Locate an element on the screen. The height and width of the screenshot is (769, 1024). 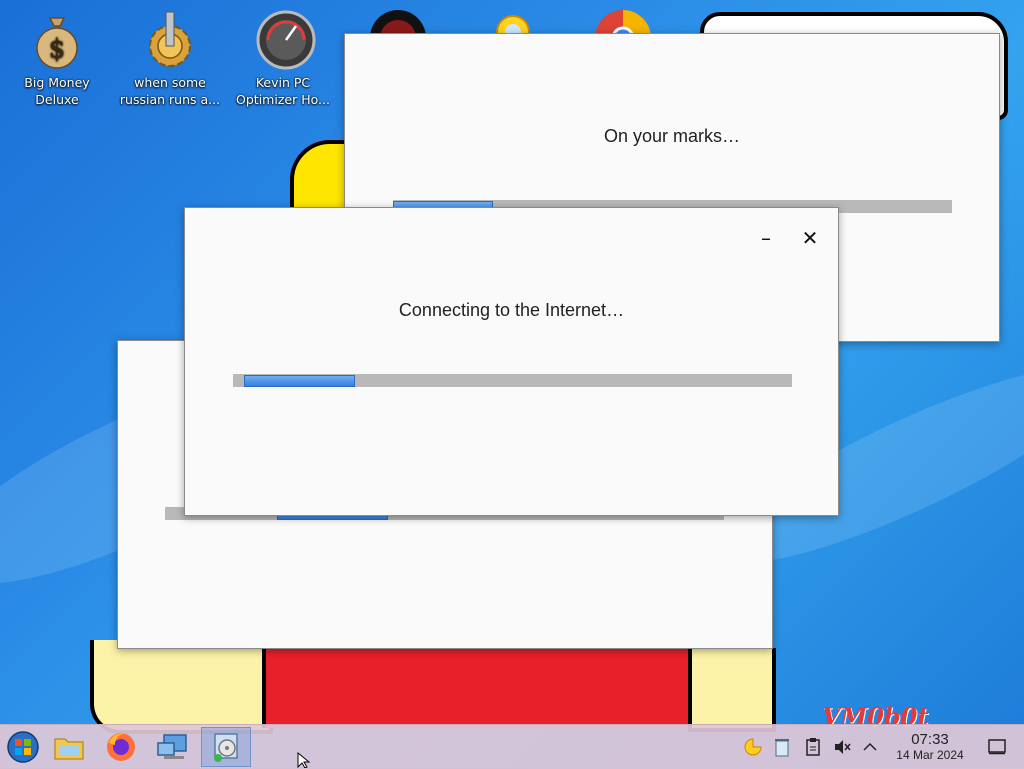
mouse-cursor-icon is located at coordinates (304, 760).